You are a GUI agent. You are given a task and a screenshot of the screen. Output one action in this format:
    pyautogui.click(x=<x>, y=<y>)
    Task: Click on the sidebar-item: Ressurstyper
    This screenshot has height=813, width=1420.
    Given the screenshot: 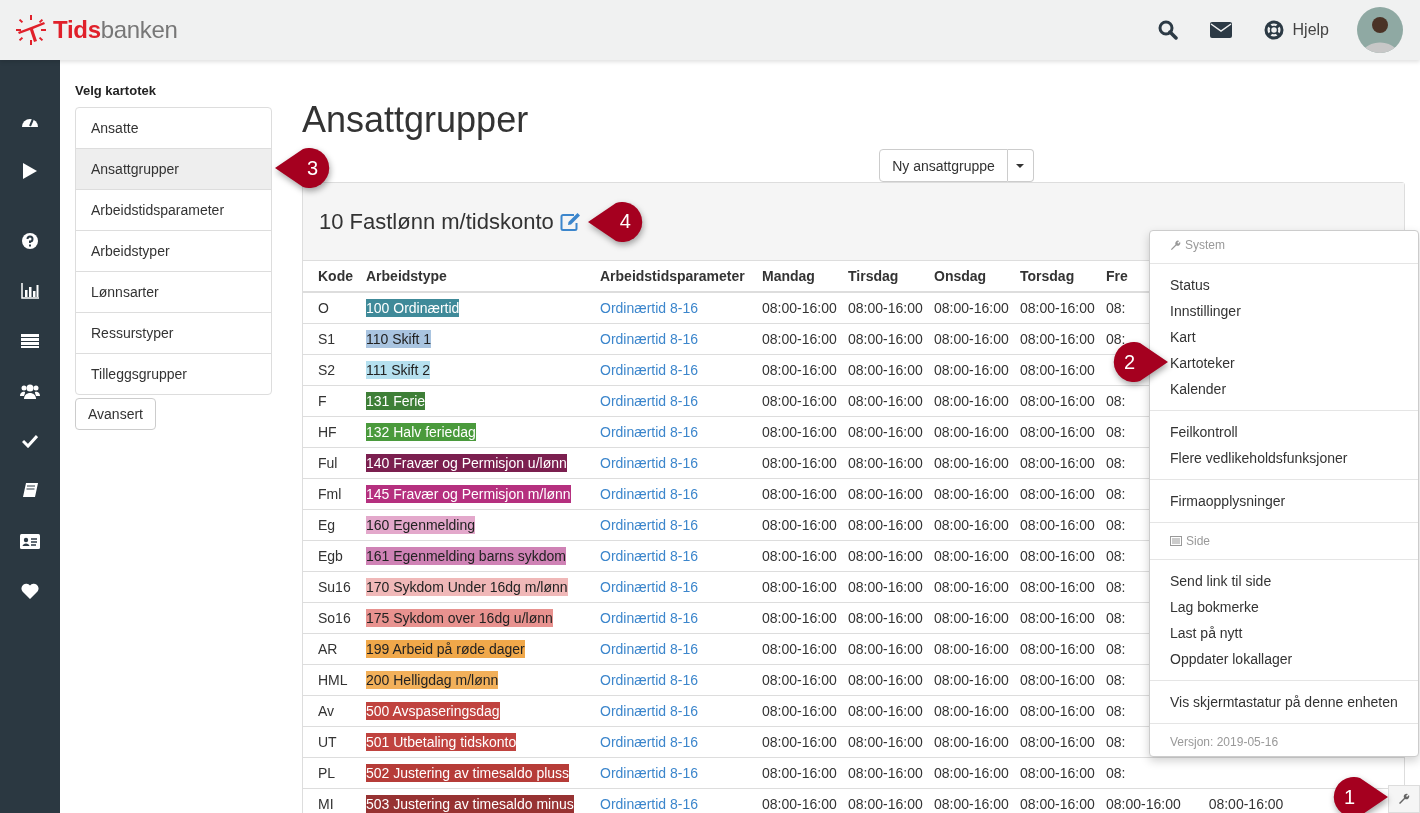 What is the action you would take?
    pyautogui.click(x=173, y=332)
    